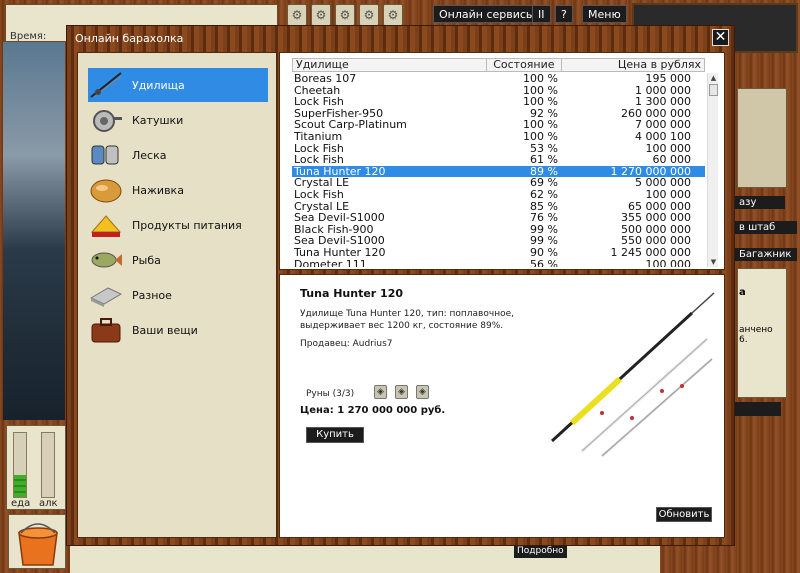  I want to click on fish-icon, so click(106, 260).